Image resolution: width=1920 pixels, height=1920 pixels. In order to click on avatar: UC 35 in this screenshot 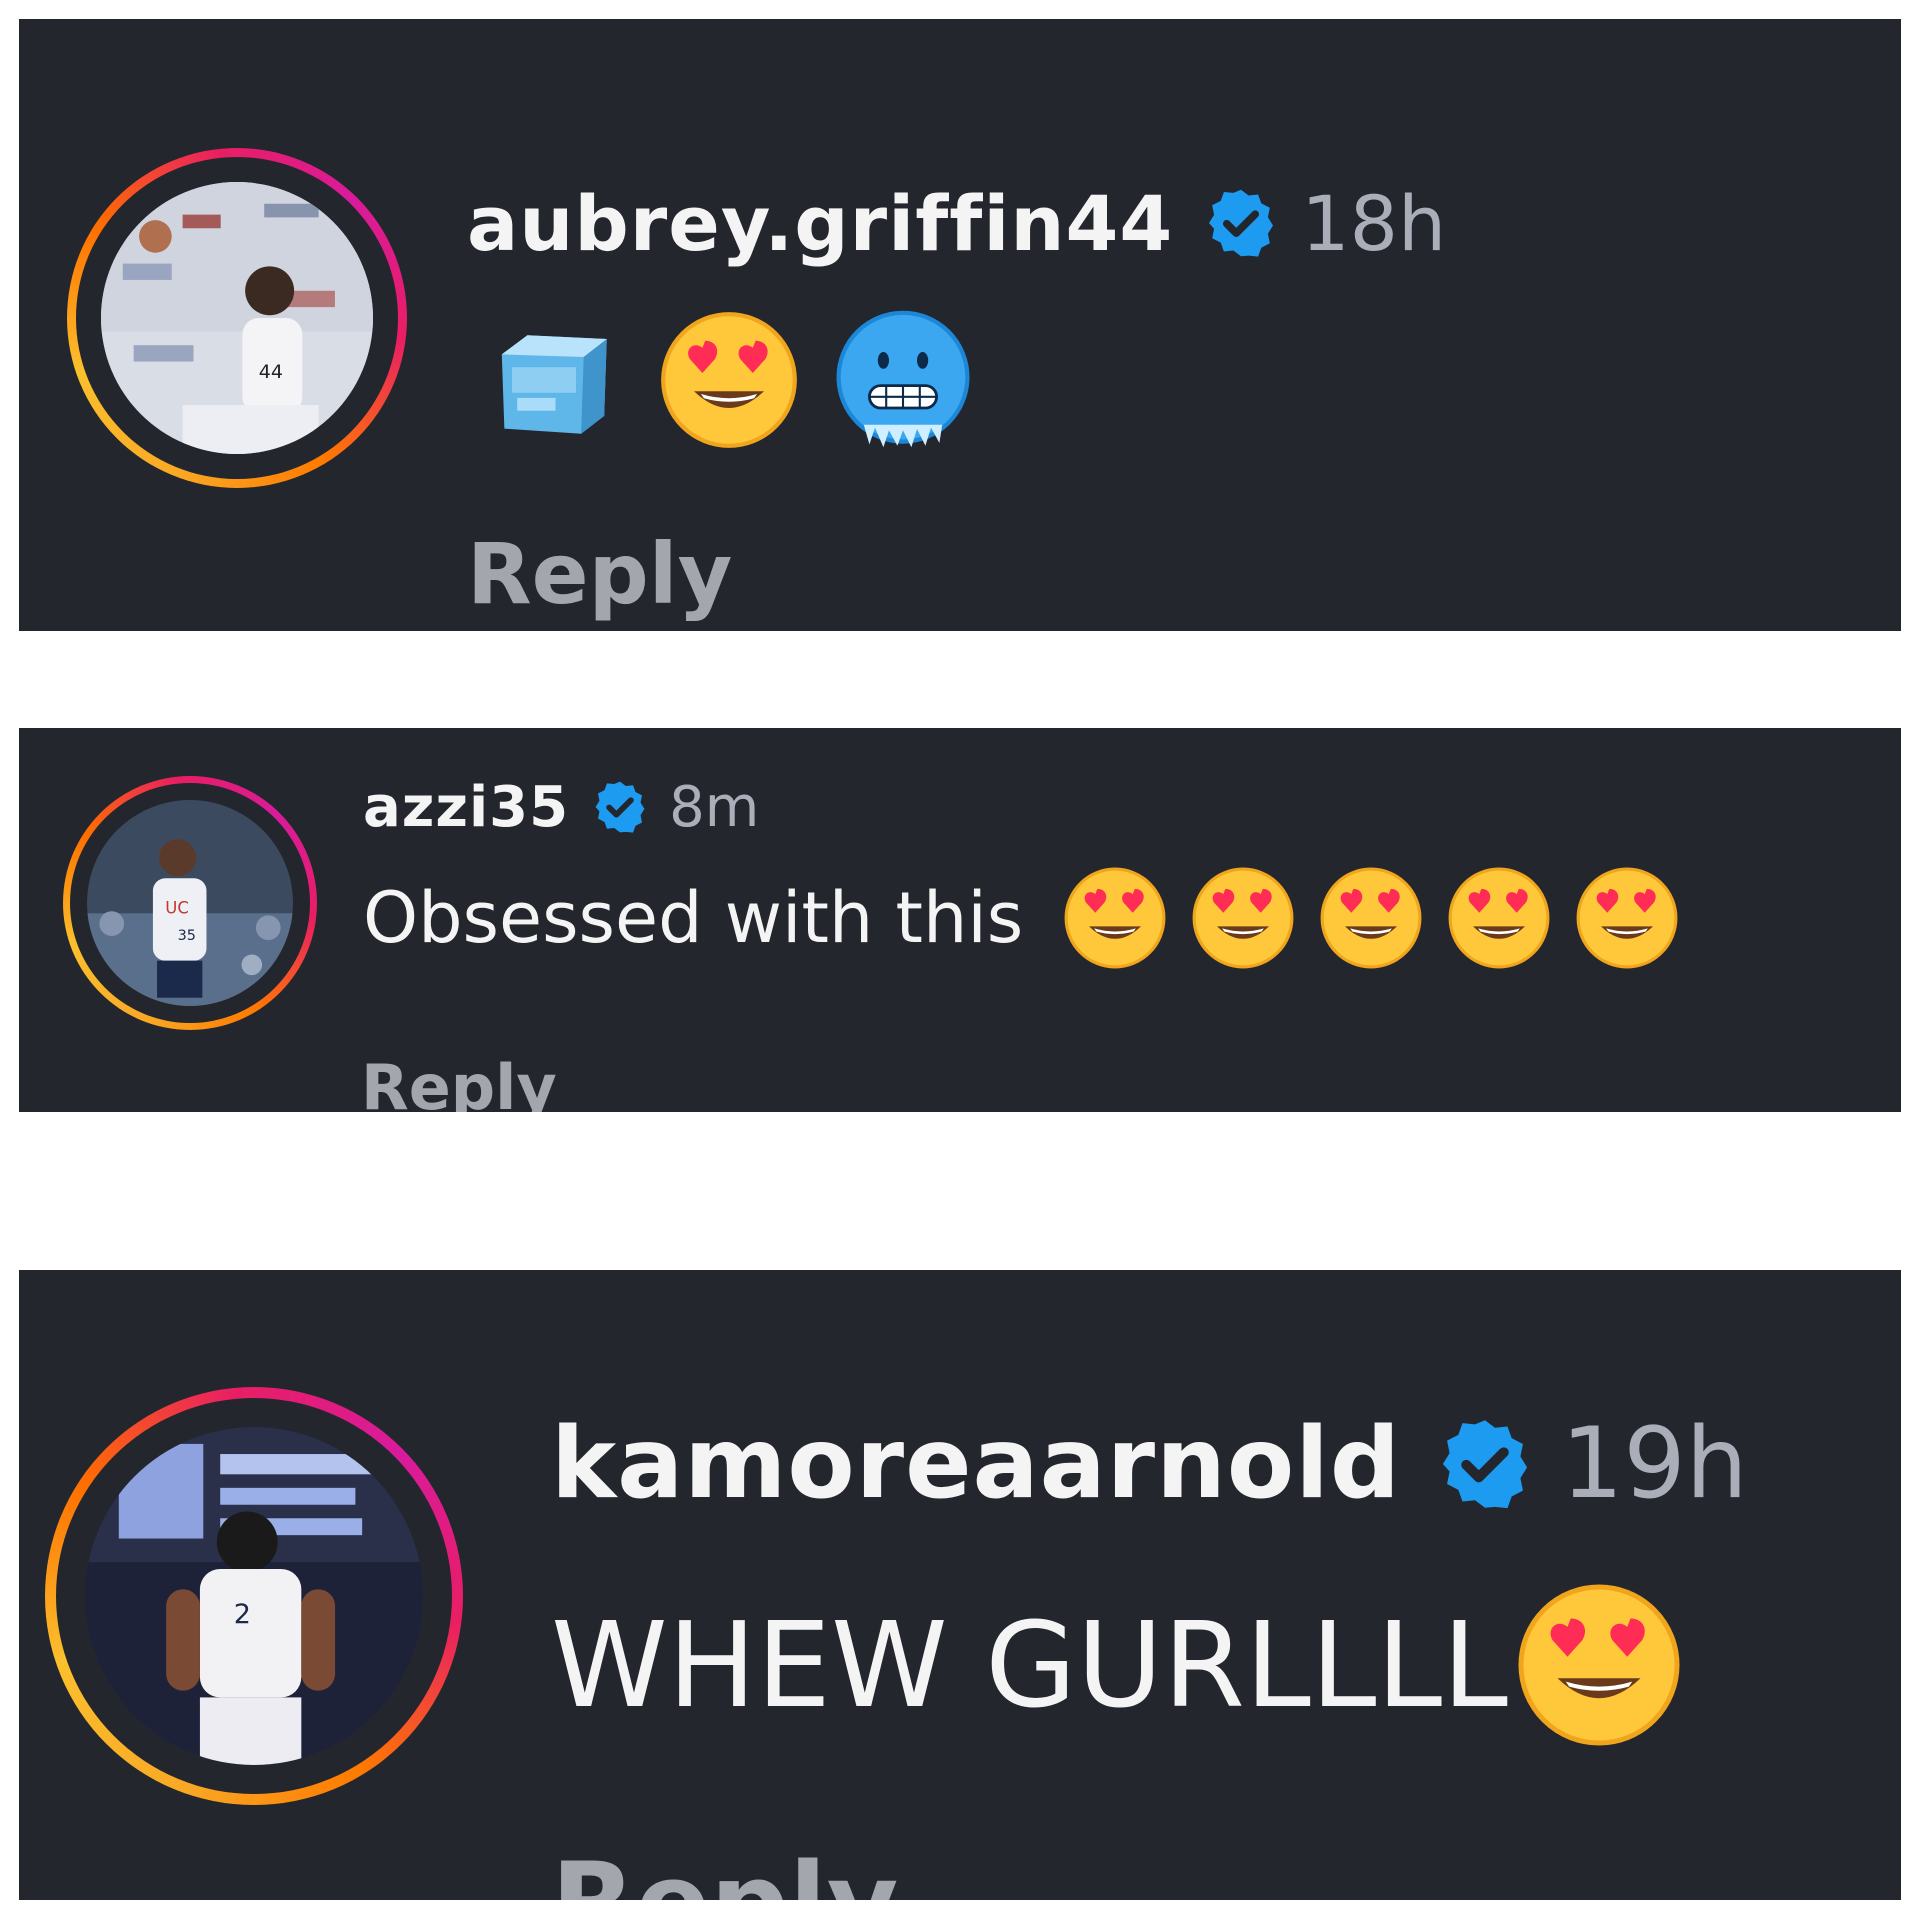, I will do `click(190, 903)`.